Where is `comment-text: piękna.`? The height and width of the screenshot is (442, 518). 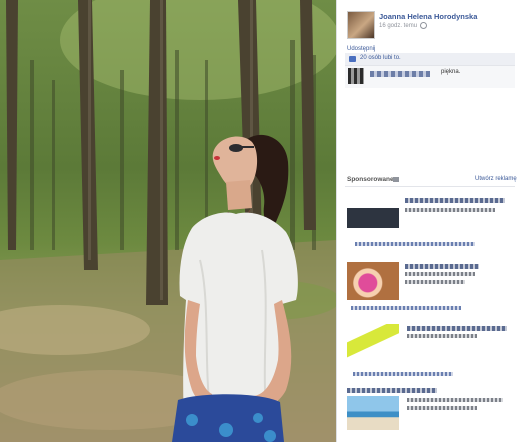
comment-text: piękna. is located at coordinates (451, 72).